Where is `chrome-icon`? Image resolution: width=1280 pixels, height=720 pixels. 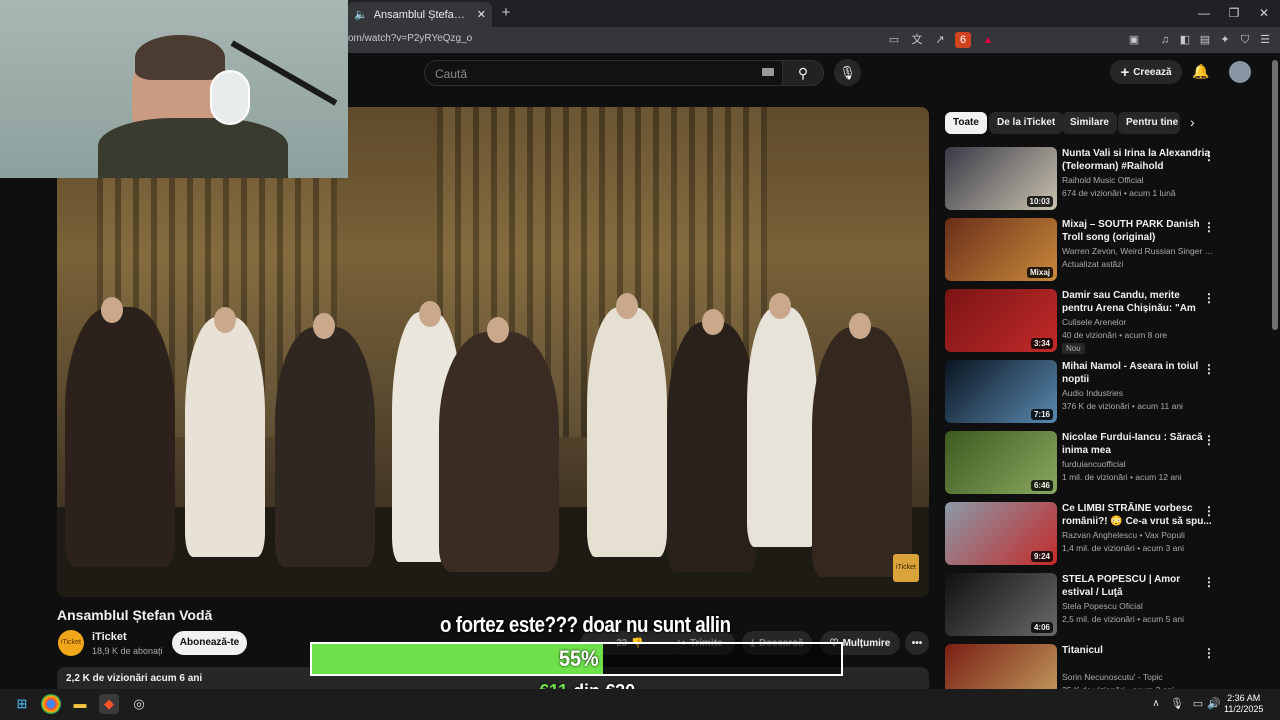 chrome-icon is located at coordinates (51, 704).